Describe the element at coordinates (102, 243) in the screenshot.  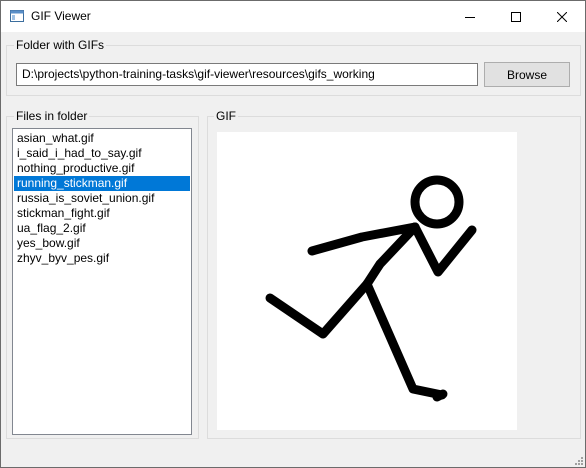
I see `file-list-item: yes_bow.gif` at that location.